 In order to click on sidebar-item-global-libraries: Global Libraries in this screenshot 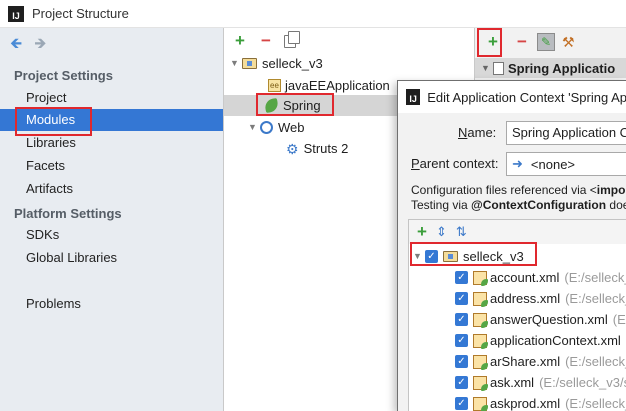, I will do `click(111, 258)`.